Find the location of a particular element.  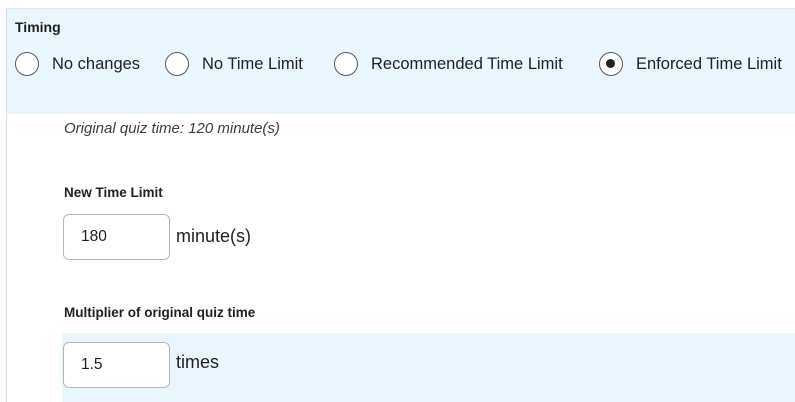

radio-option-recommended-time-limit: Recommended Time Limit is located at coordinates (448, 64).